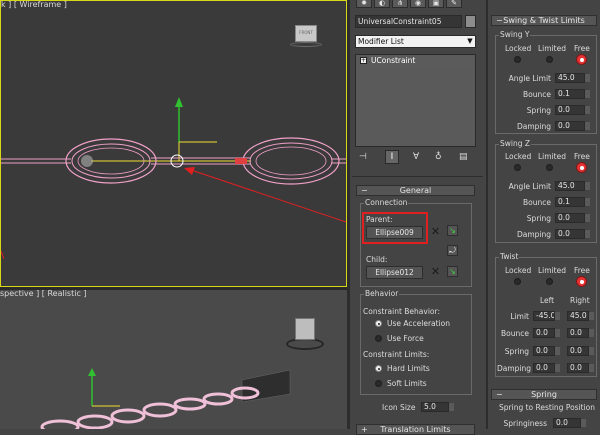 This screenshot has width=600, height=435. Describe the element at coordinates (516, 351) in the screenshot. I see `twist-spring-label: Spring` at that location.